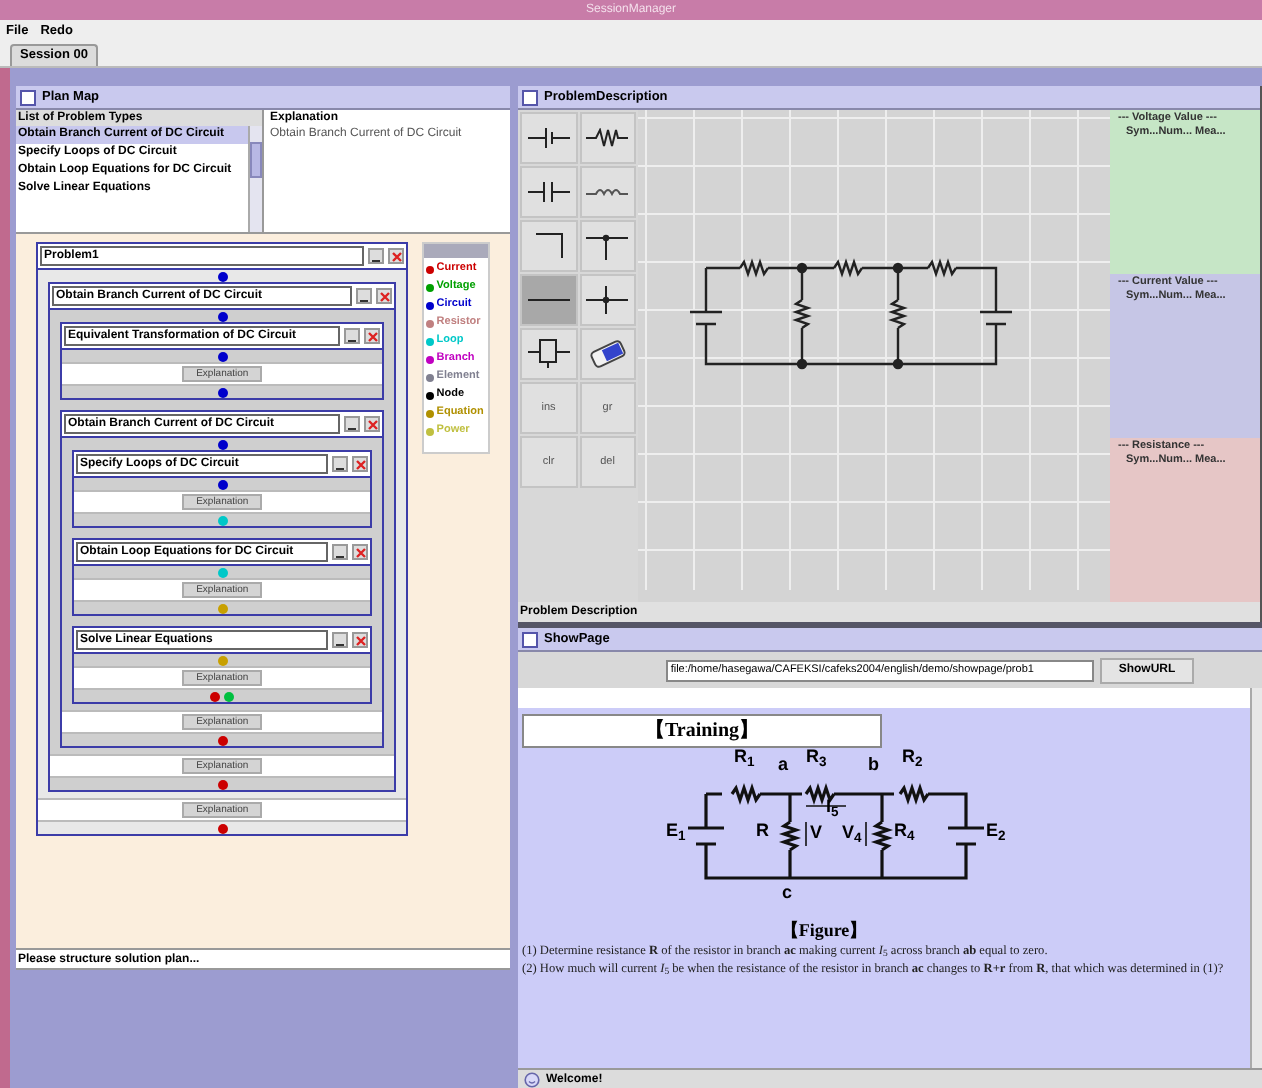 The width and height of the screenshot is (1262, 1088). Describe the element at coordinates (904, 830) in the screenshot. I see `figure-label: R$_{4}$` at that location.